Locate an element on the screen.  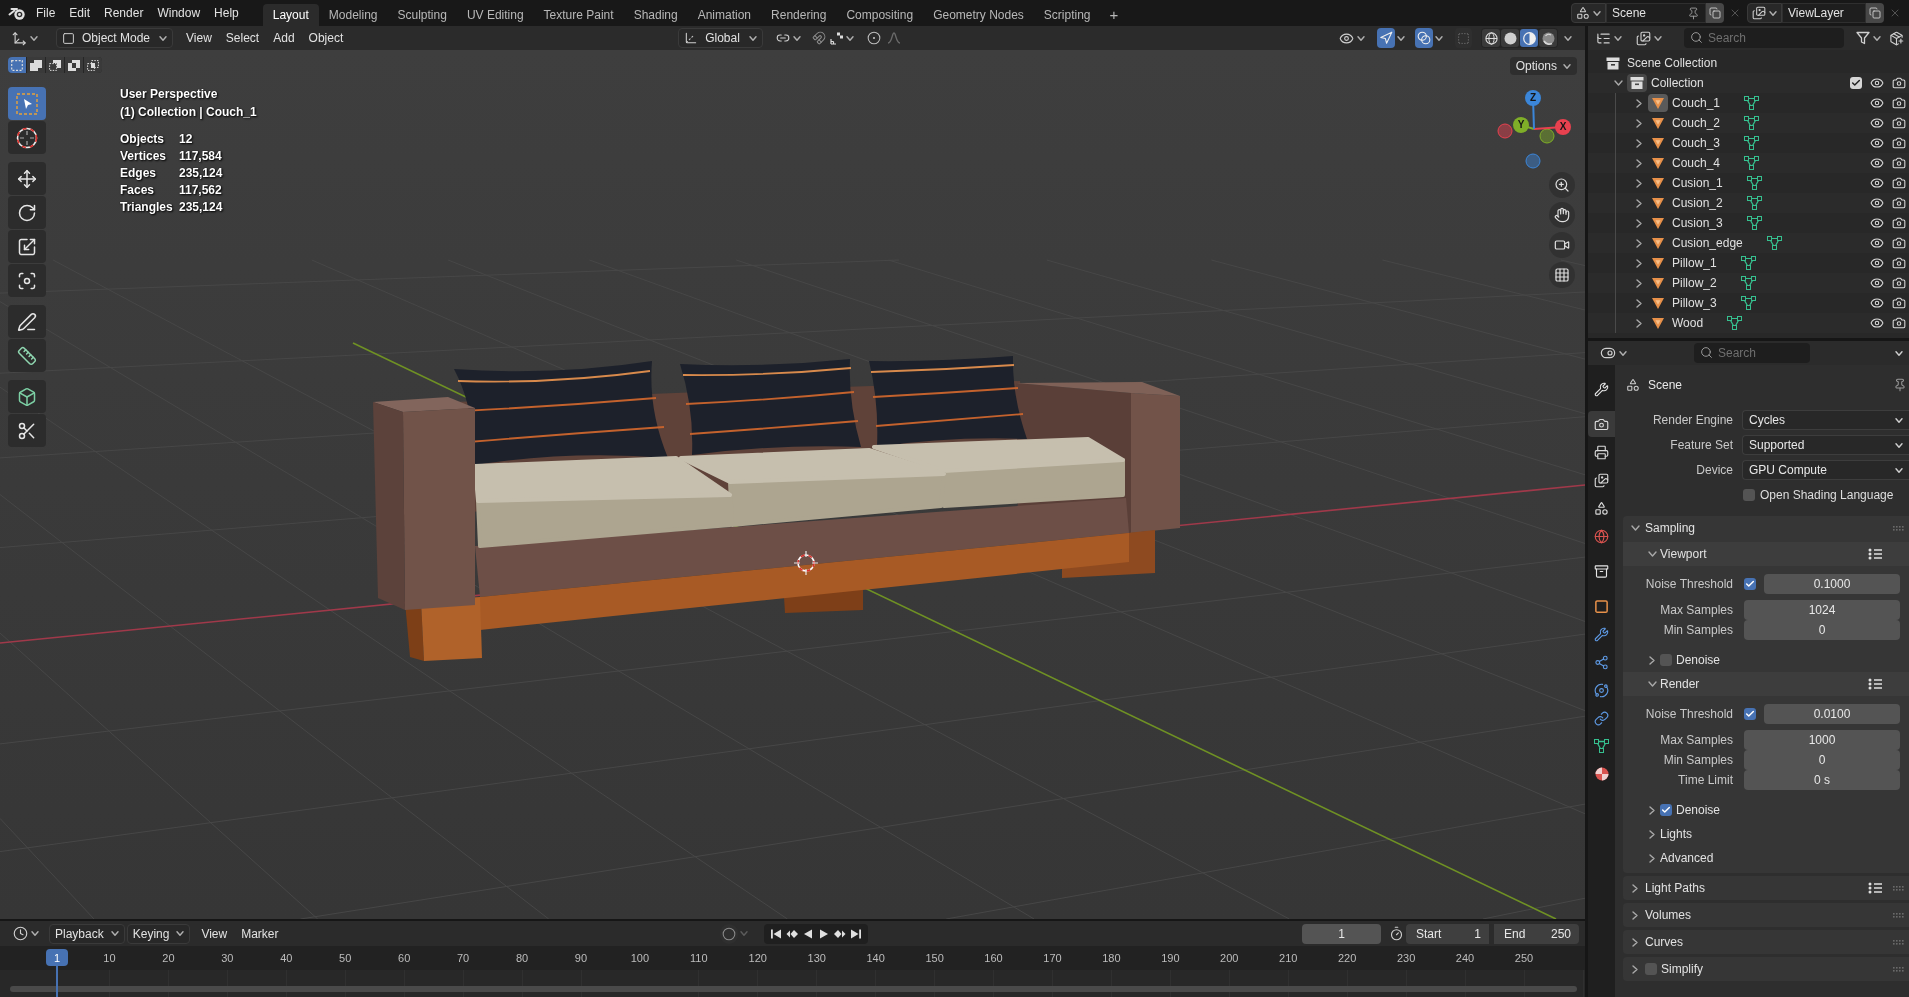
record-button is located at coordinates (728, 933).